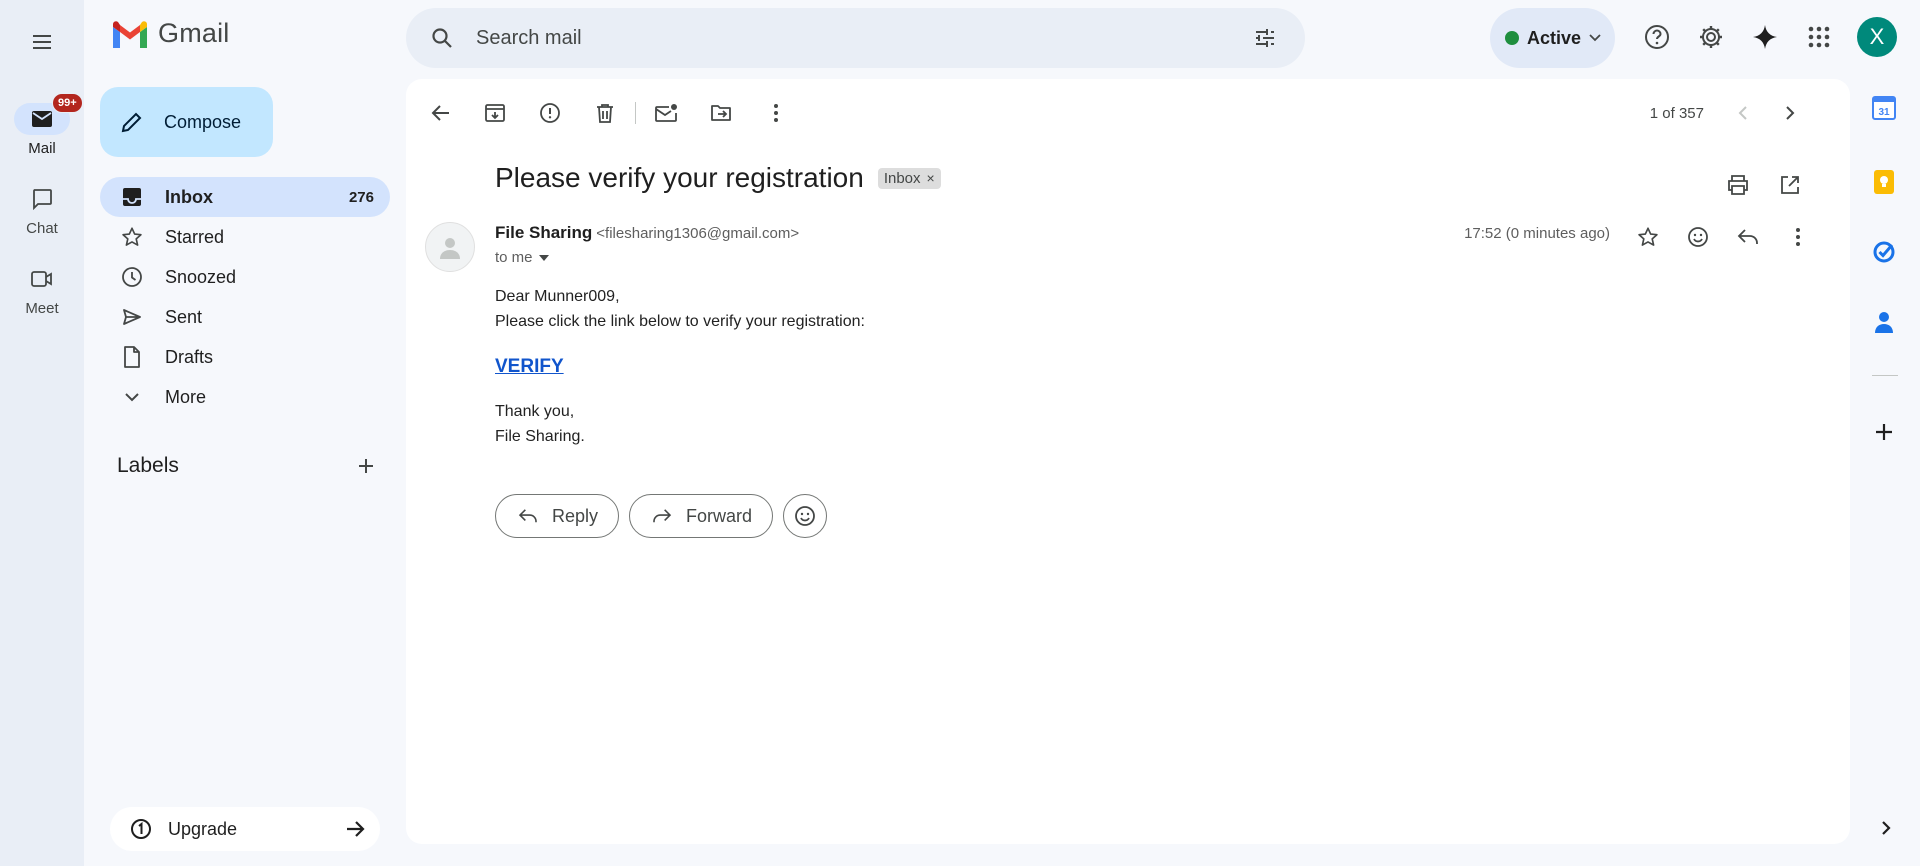  What do you see at coordinates (245, 277) in the screenshot?
I see `nav-item-snoozed: Snoozed` at bounding box center [245, 277].